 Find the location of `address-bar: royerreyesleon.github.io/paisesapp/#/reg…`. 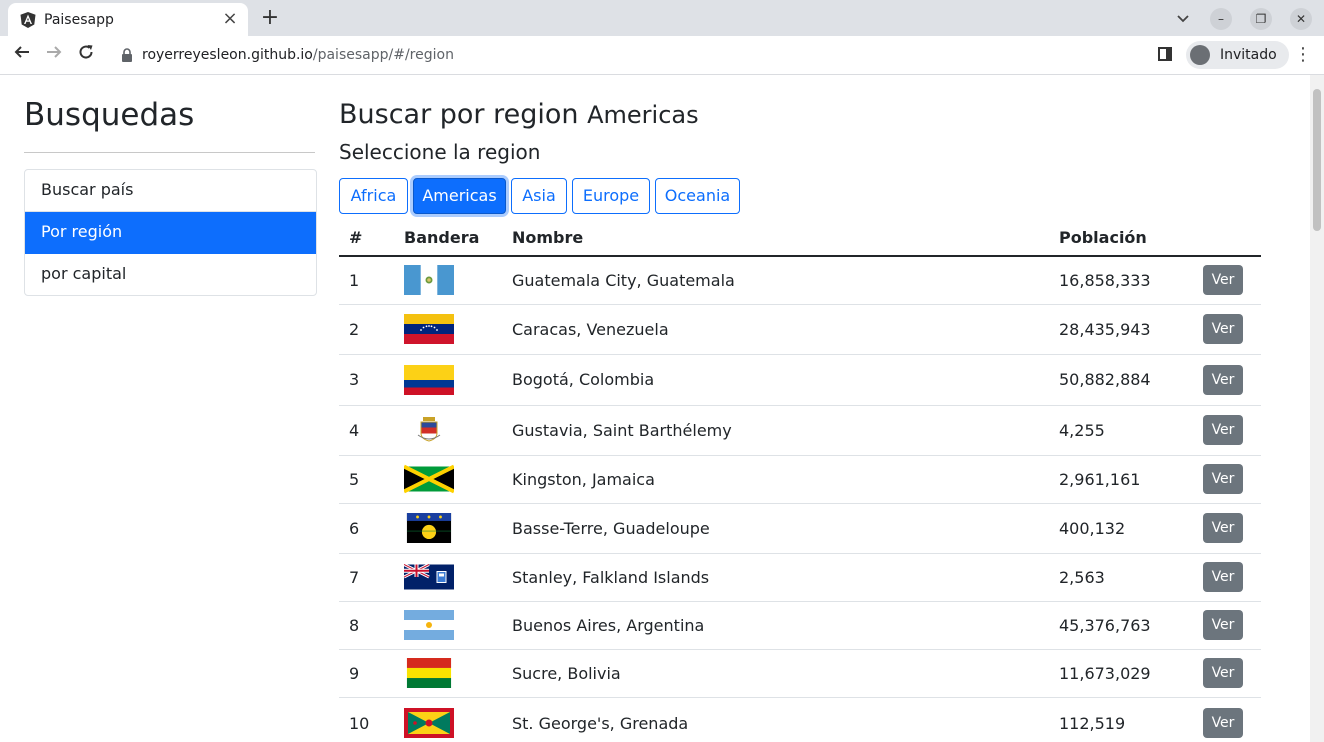

address-bar: royerreyesleon.github.io/paisesapp/#/reg… is located at coordinates (626, 55).